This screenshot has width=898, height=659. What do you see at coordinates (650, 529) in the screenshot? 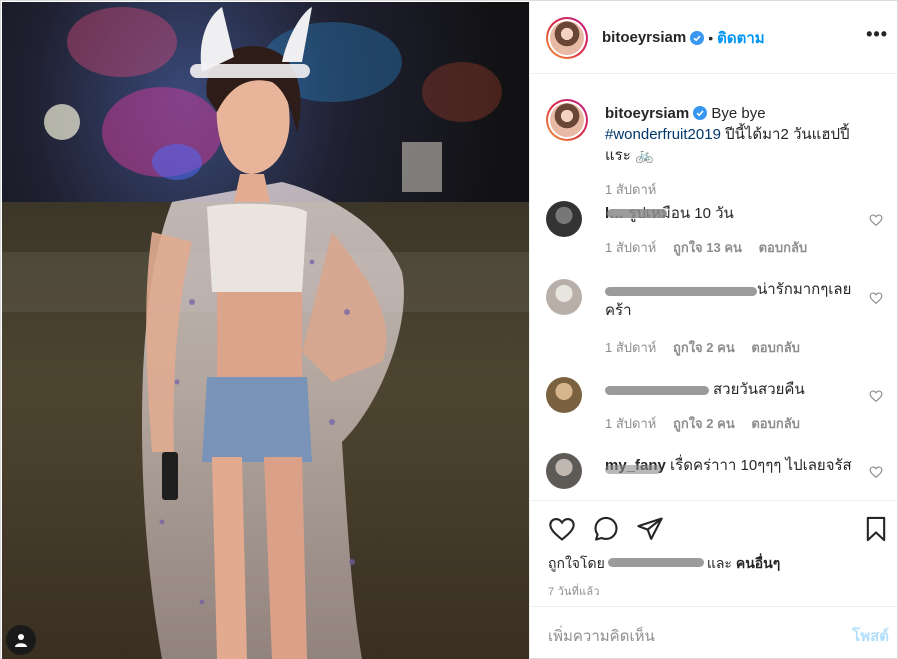
I see `share-icon` at bounding box center [650, 529].